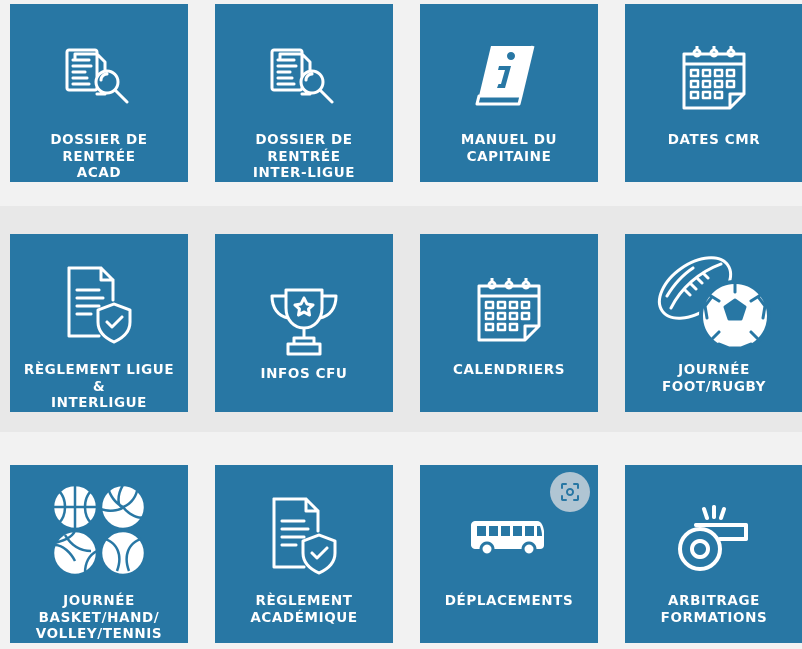 The width and height of the screenshot is (802, 649). Describe the element at coordinates (509, 539) in the screenshot. I see `bus-icon` at that location.